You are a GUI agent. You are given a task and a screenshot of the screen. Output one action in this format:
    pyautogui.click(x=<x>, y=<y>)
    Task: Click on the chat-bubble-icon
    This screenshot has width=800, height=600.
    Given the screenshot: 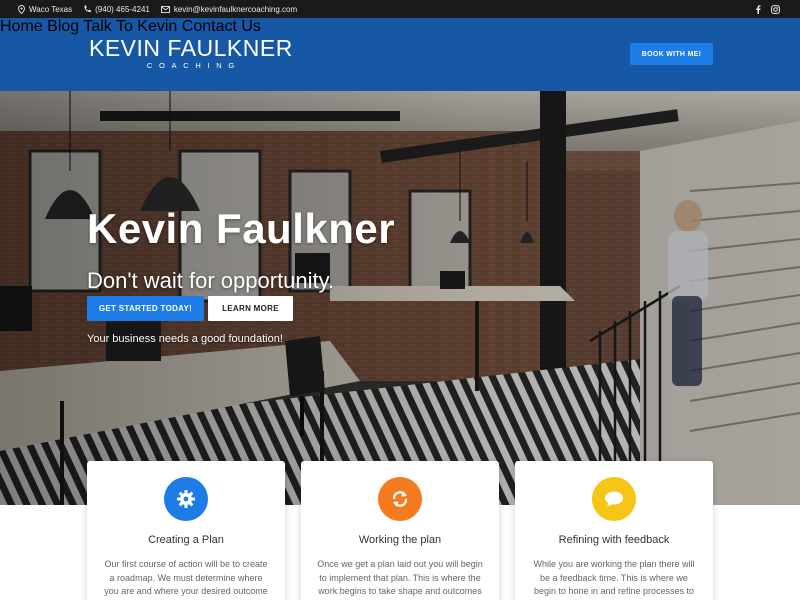 What is the action you would take?
    pyautogui.click(x=614, y=499)
    